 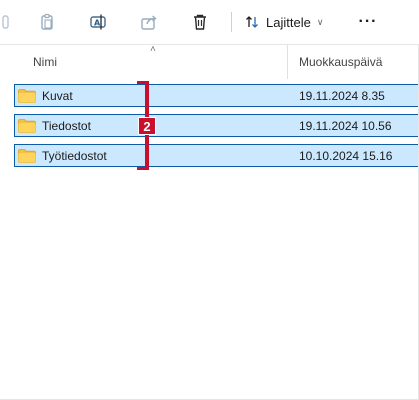 I want to click on file-row-tiedostot: Tiedostot 19.11.2024 10.56, so click(x=216, y=125).